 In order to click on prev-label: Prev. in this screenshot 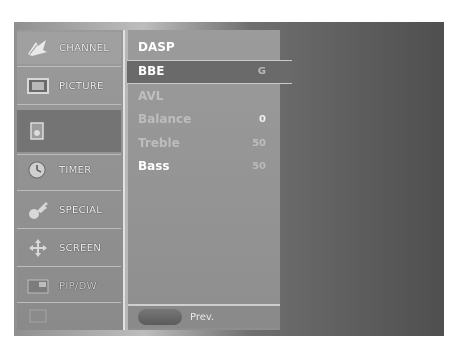, I will do `click(202, 317)`.